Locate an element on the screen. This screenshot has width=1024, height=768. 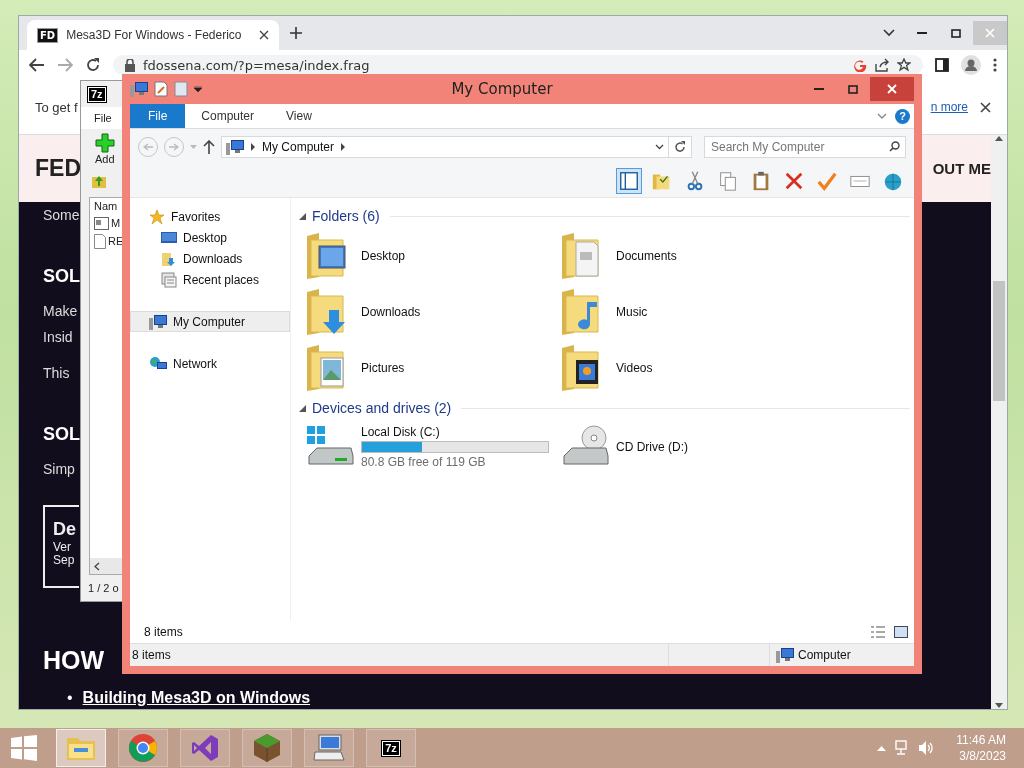
help-icon: ? is located at coordinates (902, 116).